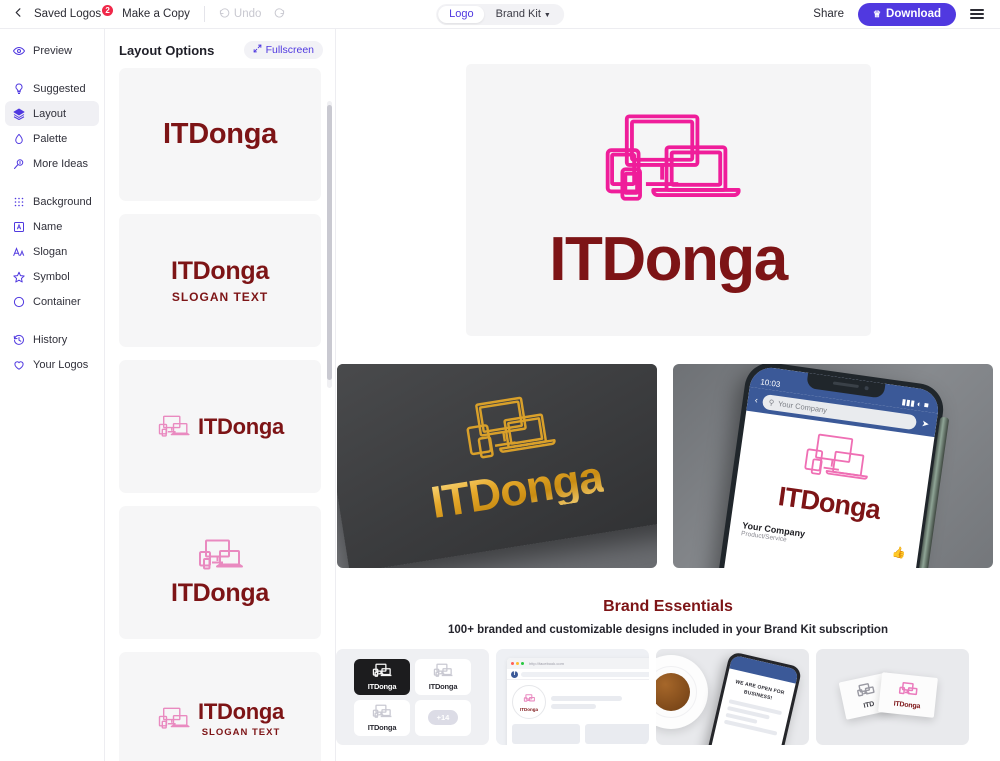 The image size is (1000, 761). Describe the element at coordinates (18, 50) in the screenshot. I see `eye-icon` at that location.